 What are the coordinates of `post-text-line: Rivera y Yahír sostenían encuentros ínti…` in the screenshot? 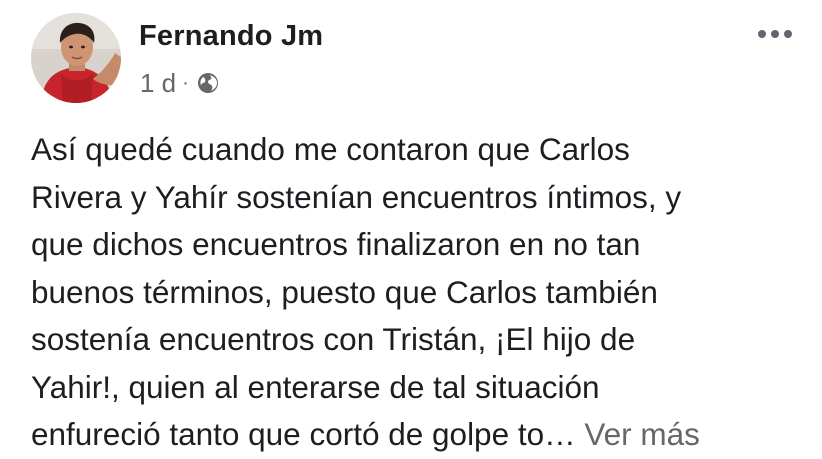 It's located at (356, 196).